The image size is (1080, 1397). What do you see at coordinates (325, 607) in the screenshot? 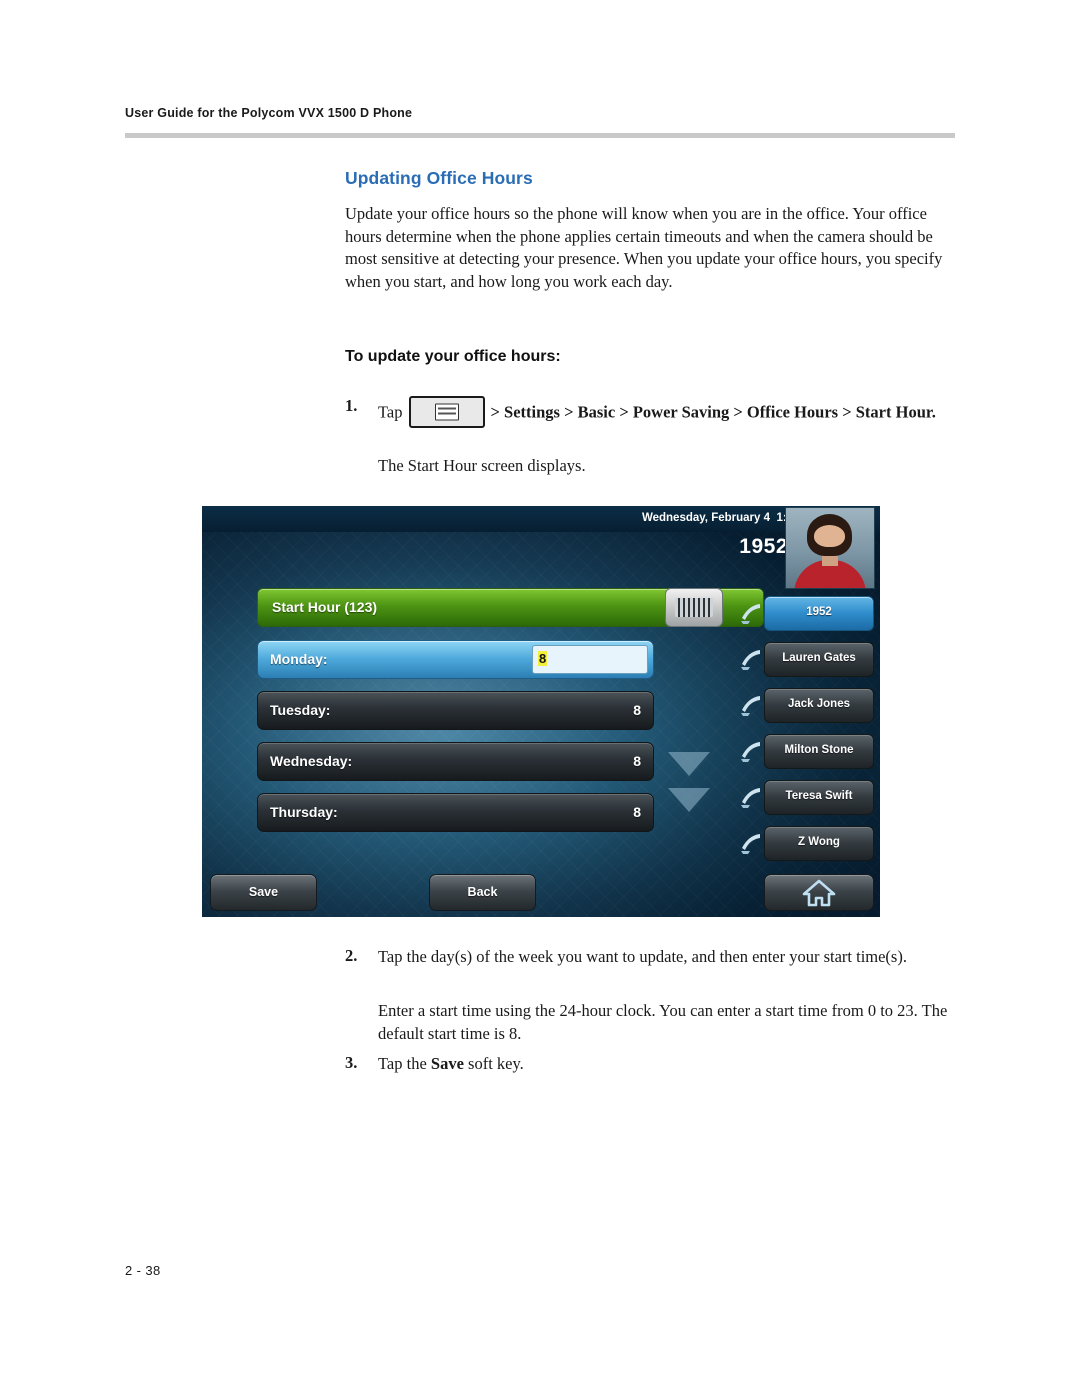
I see `start-hour-title-label: Start Hour (123)` at bounding box center [325, 607].